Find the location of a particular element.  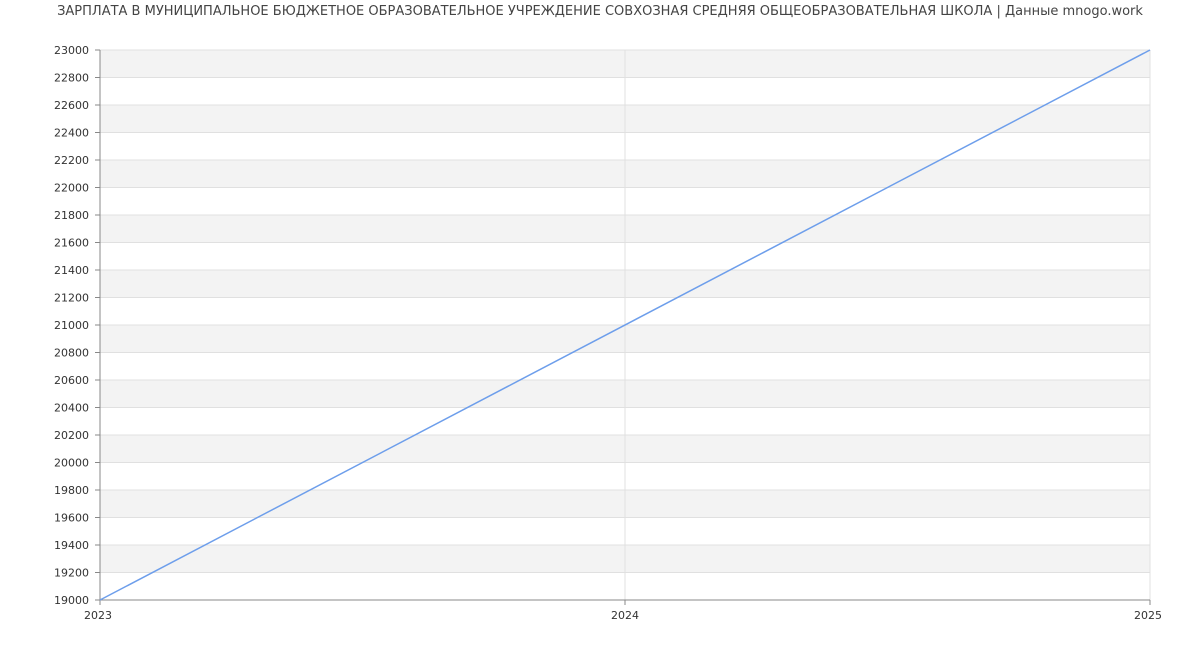

y-tick-label: 20400 is located at coordinates (71, 408).